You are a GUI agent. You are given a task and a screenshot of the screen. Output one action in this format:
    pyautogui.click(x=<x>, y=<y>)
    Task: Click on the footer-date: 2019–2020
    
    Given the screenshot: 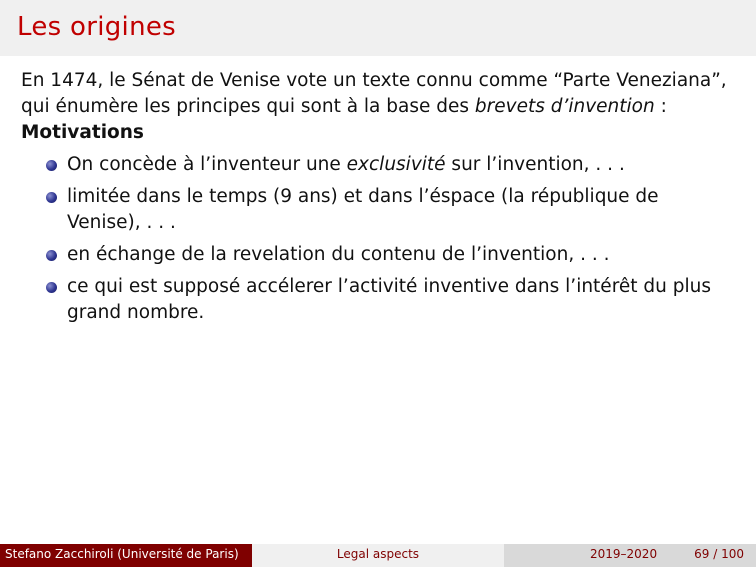 What is the action you would take?
    pyautogui.click(x=624, y=554)
    